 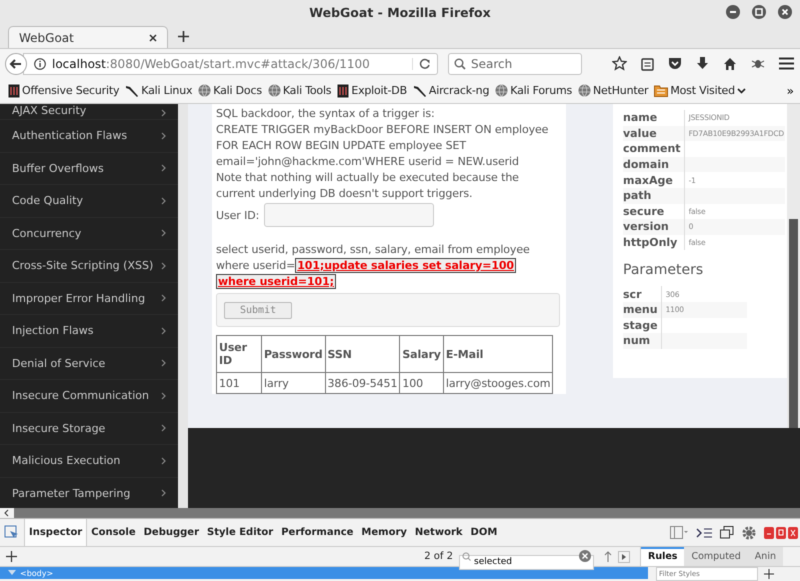 What do you see at coordinates (653, 242) in the screenshot?
I see `cookie-key: httpOnly` at bounding box center [653, 242].